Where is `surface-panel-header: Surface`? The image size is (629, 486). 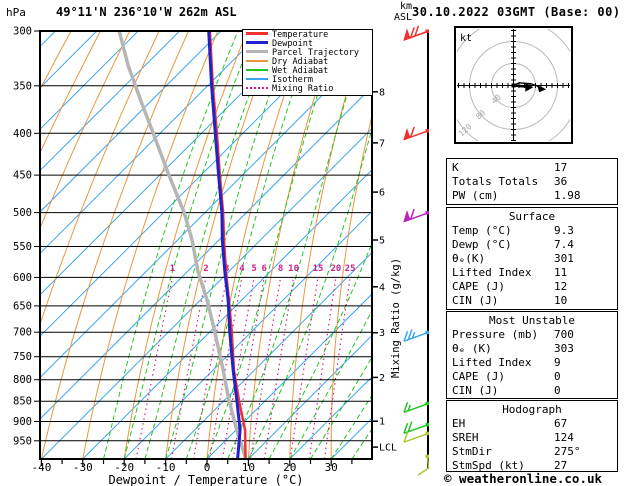
surface-panel-header: Surface is located at coordinates (532, 216).